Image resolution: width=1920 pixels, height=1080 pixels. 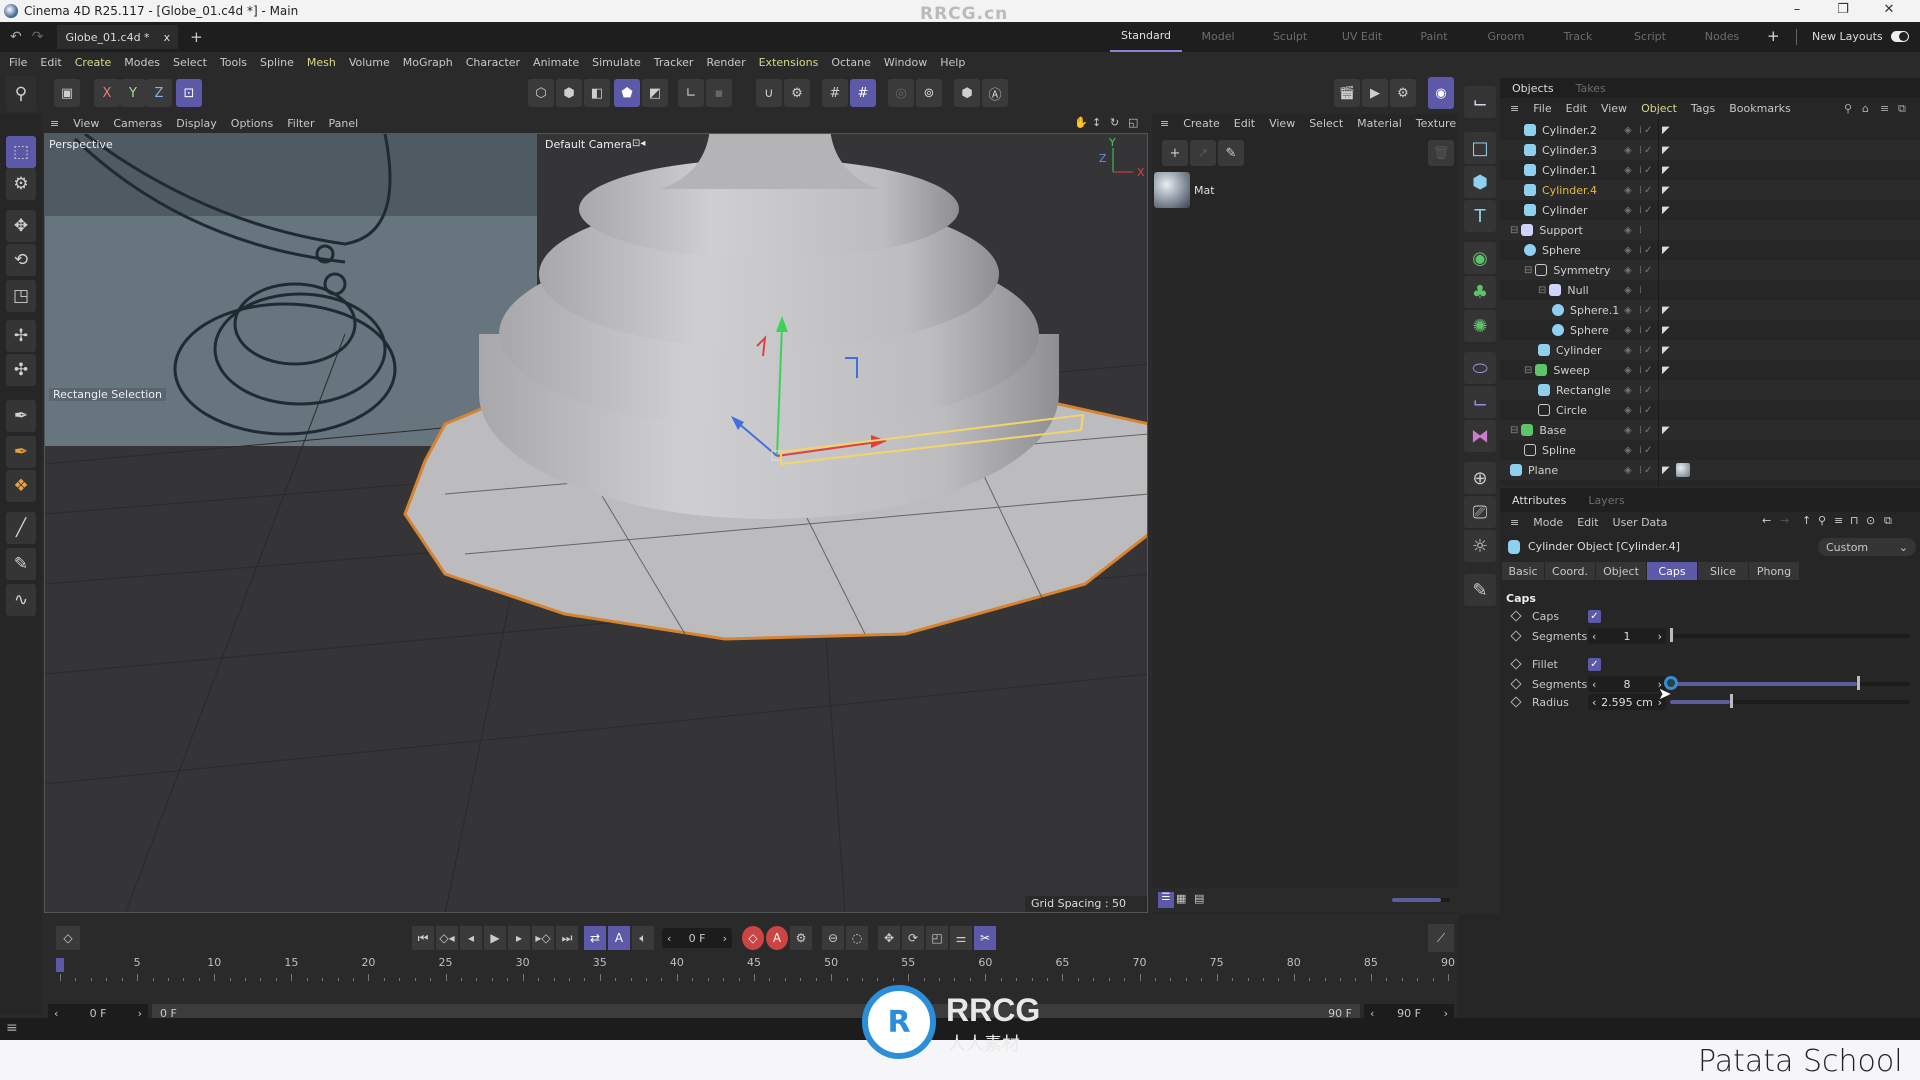 What do you see at coordinates (1710, 230) in the screenshot?
I see `object-row-support: ⊟ Support ◈ ⁞` at bounding box center [1710, 230].